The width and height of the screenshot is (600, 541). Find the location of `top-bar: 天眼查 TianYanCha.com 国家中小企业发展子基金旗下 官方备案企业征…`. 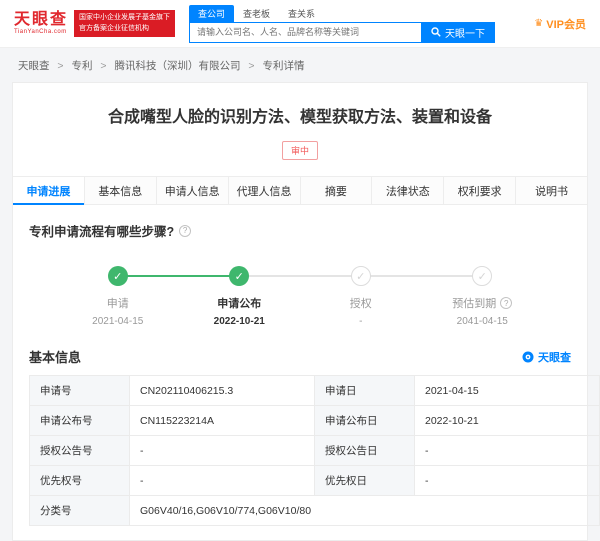

top-bar: 天眼查 TianYanCha.com 国家中小企业发展子基金旗下 官方备案企业征… is located at coordinates (300, 24).